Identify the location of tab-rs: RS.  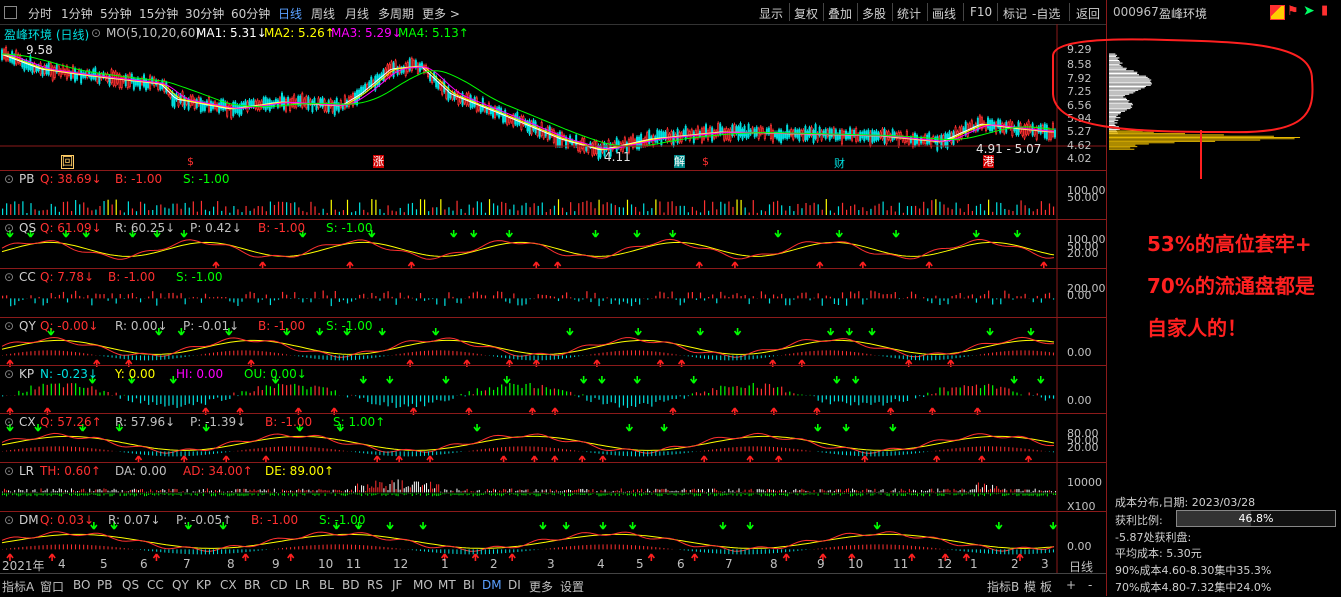
(375, 585).